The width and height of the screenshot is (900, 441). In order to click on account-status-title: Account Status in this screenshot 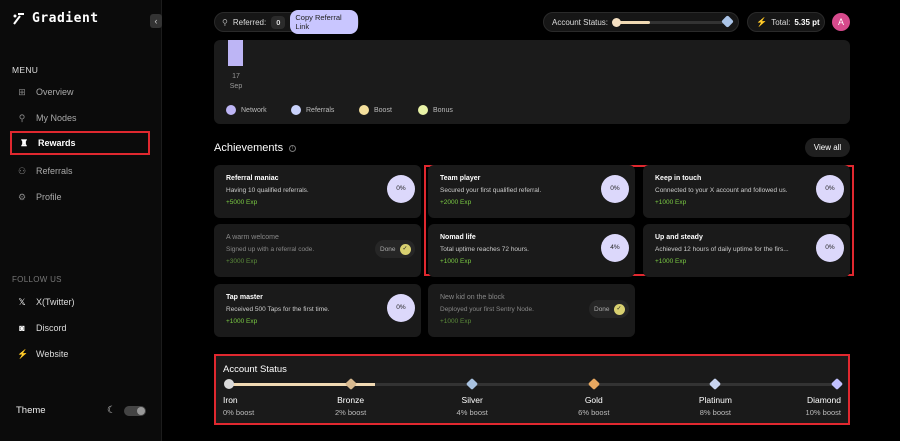, I will do `click(255, 369)`.